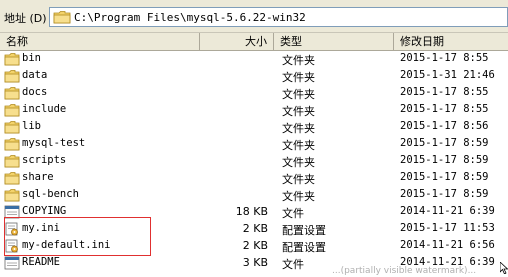 This screenshot has width=508, height=277. I want to click on file-row: mysql-test 文件夹 2015-1-17 8:59, so click(254, 144).